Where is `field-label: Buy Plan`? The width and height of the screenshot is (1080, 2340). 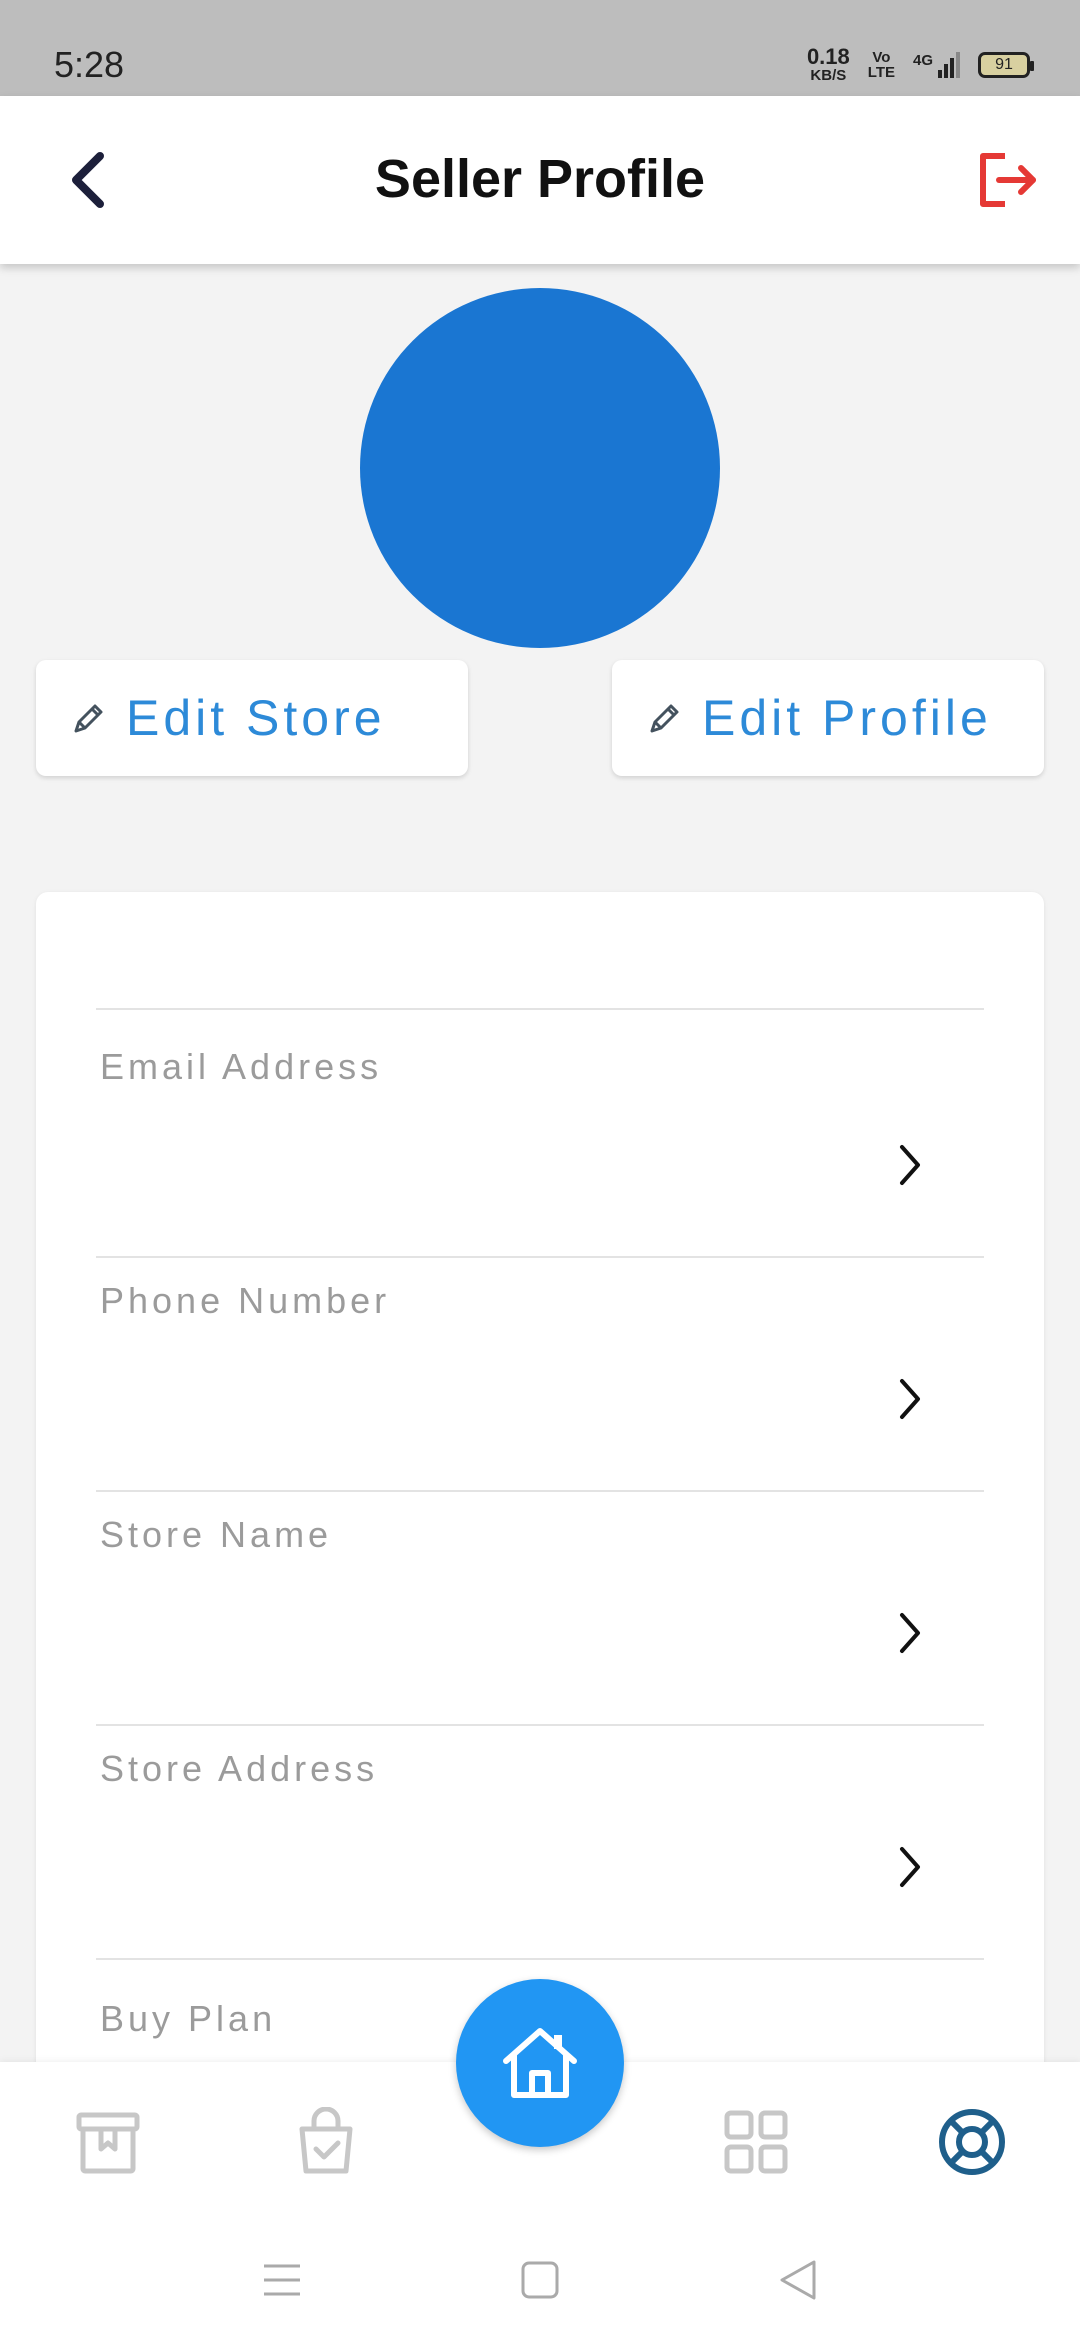 field-label: Buy Plan is located at coordinates (188, 2018).